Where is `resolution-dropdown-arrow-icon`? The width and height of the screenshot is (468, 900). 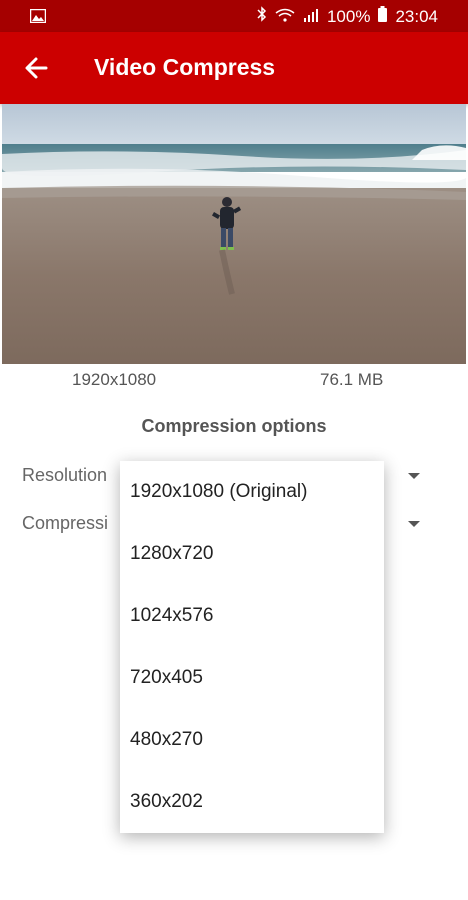 resolution-dropdown-arrow-icon is located at coordinates (414, 476).